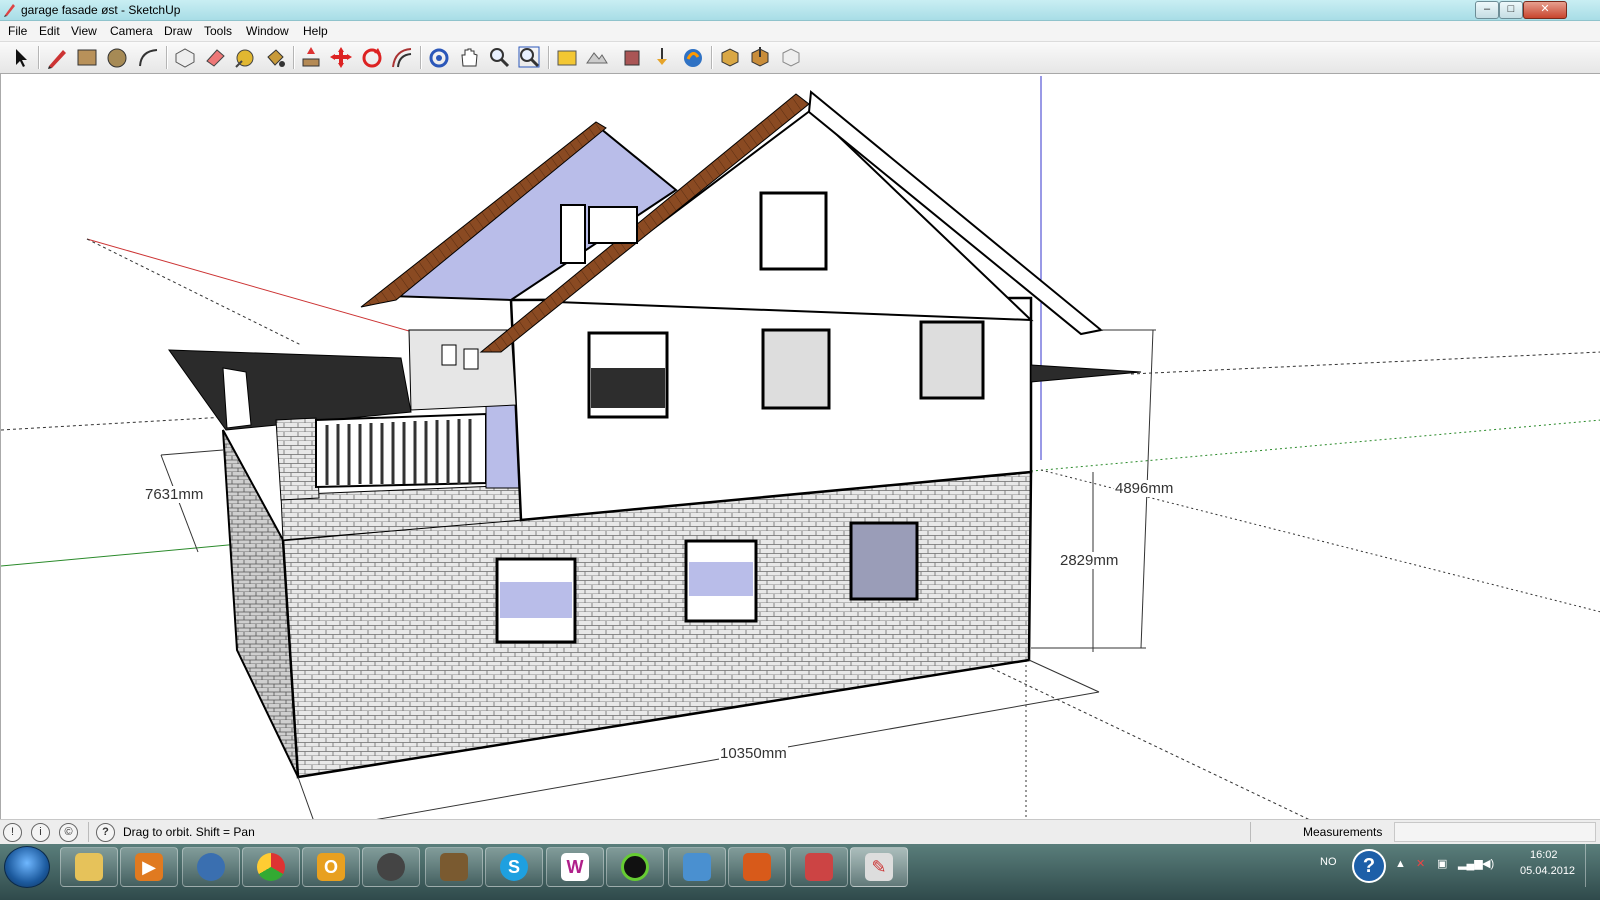 The width and height of the screenshot is (1600, 900). I want to click on clock-time: 16:02, so click(1544, 855).